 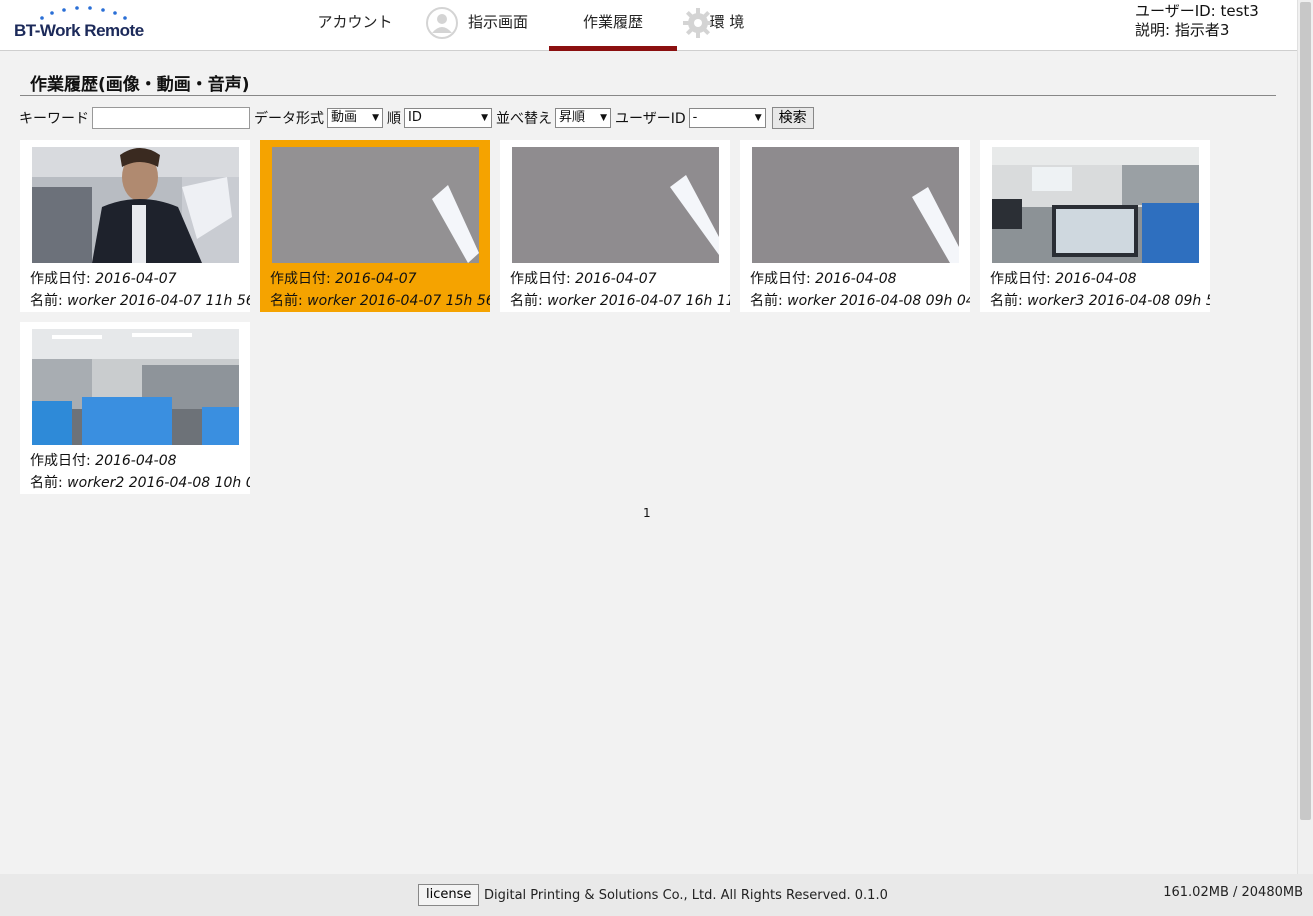 I want to click on logo: BT-Work Remote, so click(x=82, y=24).